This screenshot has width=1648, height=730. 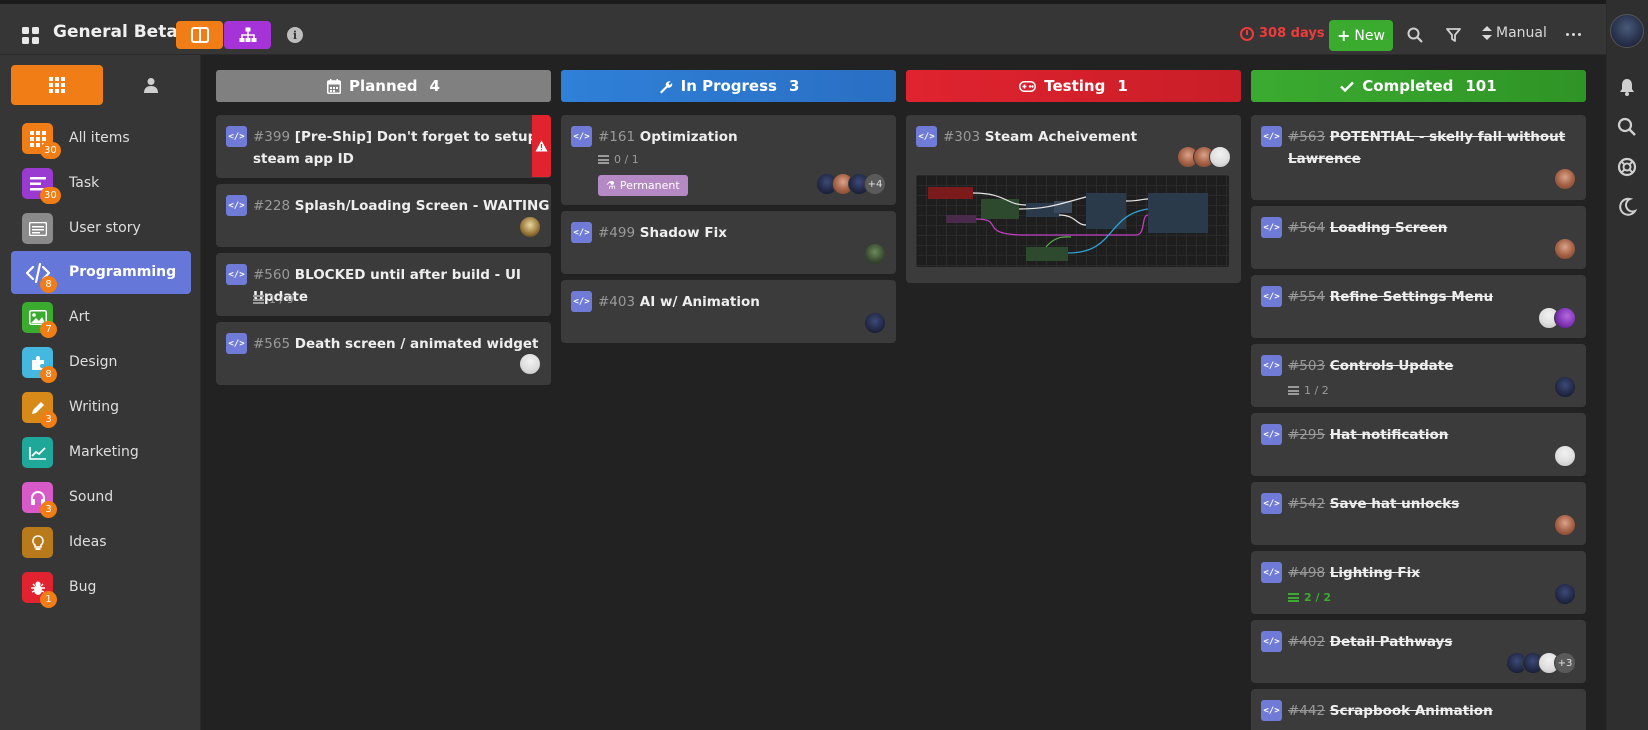 What do you see at coordinates (93, 362) in the screenshot?
I see `sidebar-item-label: Design` at bounding box center [93, 362].